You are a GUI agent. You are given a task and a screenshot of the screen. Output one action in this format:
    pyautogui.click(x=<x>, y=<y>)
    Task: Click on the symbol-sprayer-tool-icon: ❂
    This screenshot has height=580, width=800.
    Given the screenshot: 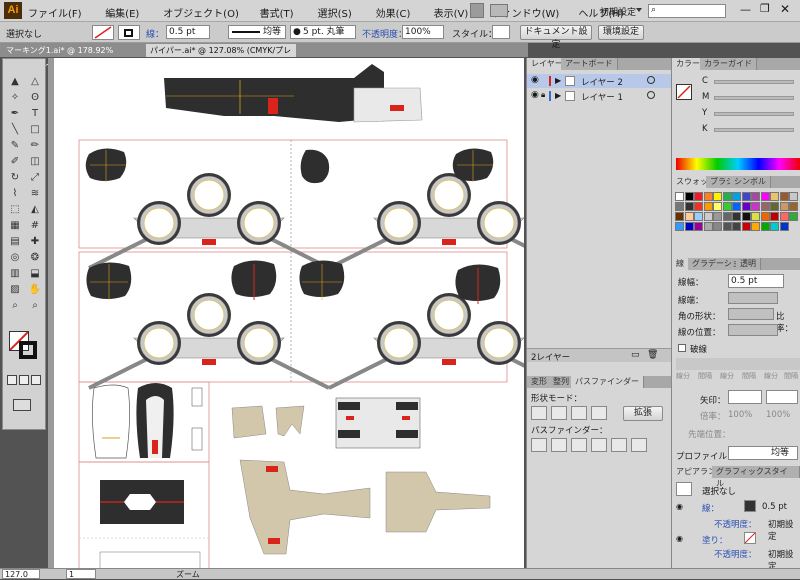 What is the action you would take?
    pyautogui.click(x=35, y=258)
    